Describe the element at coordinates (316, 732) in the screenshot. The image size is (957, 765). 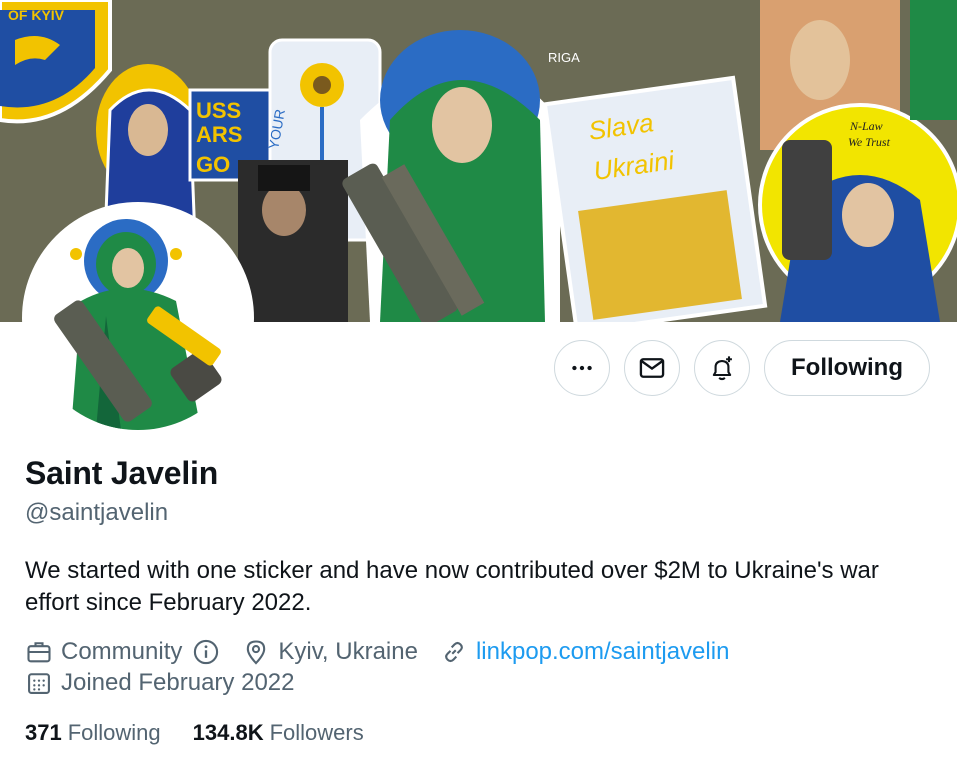
I see `followers-label: Followers` at that location.